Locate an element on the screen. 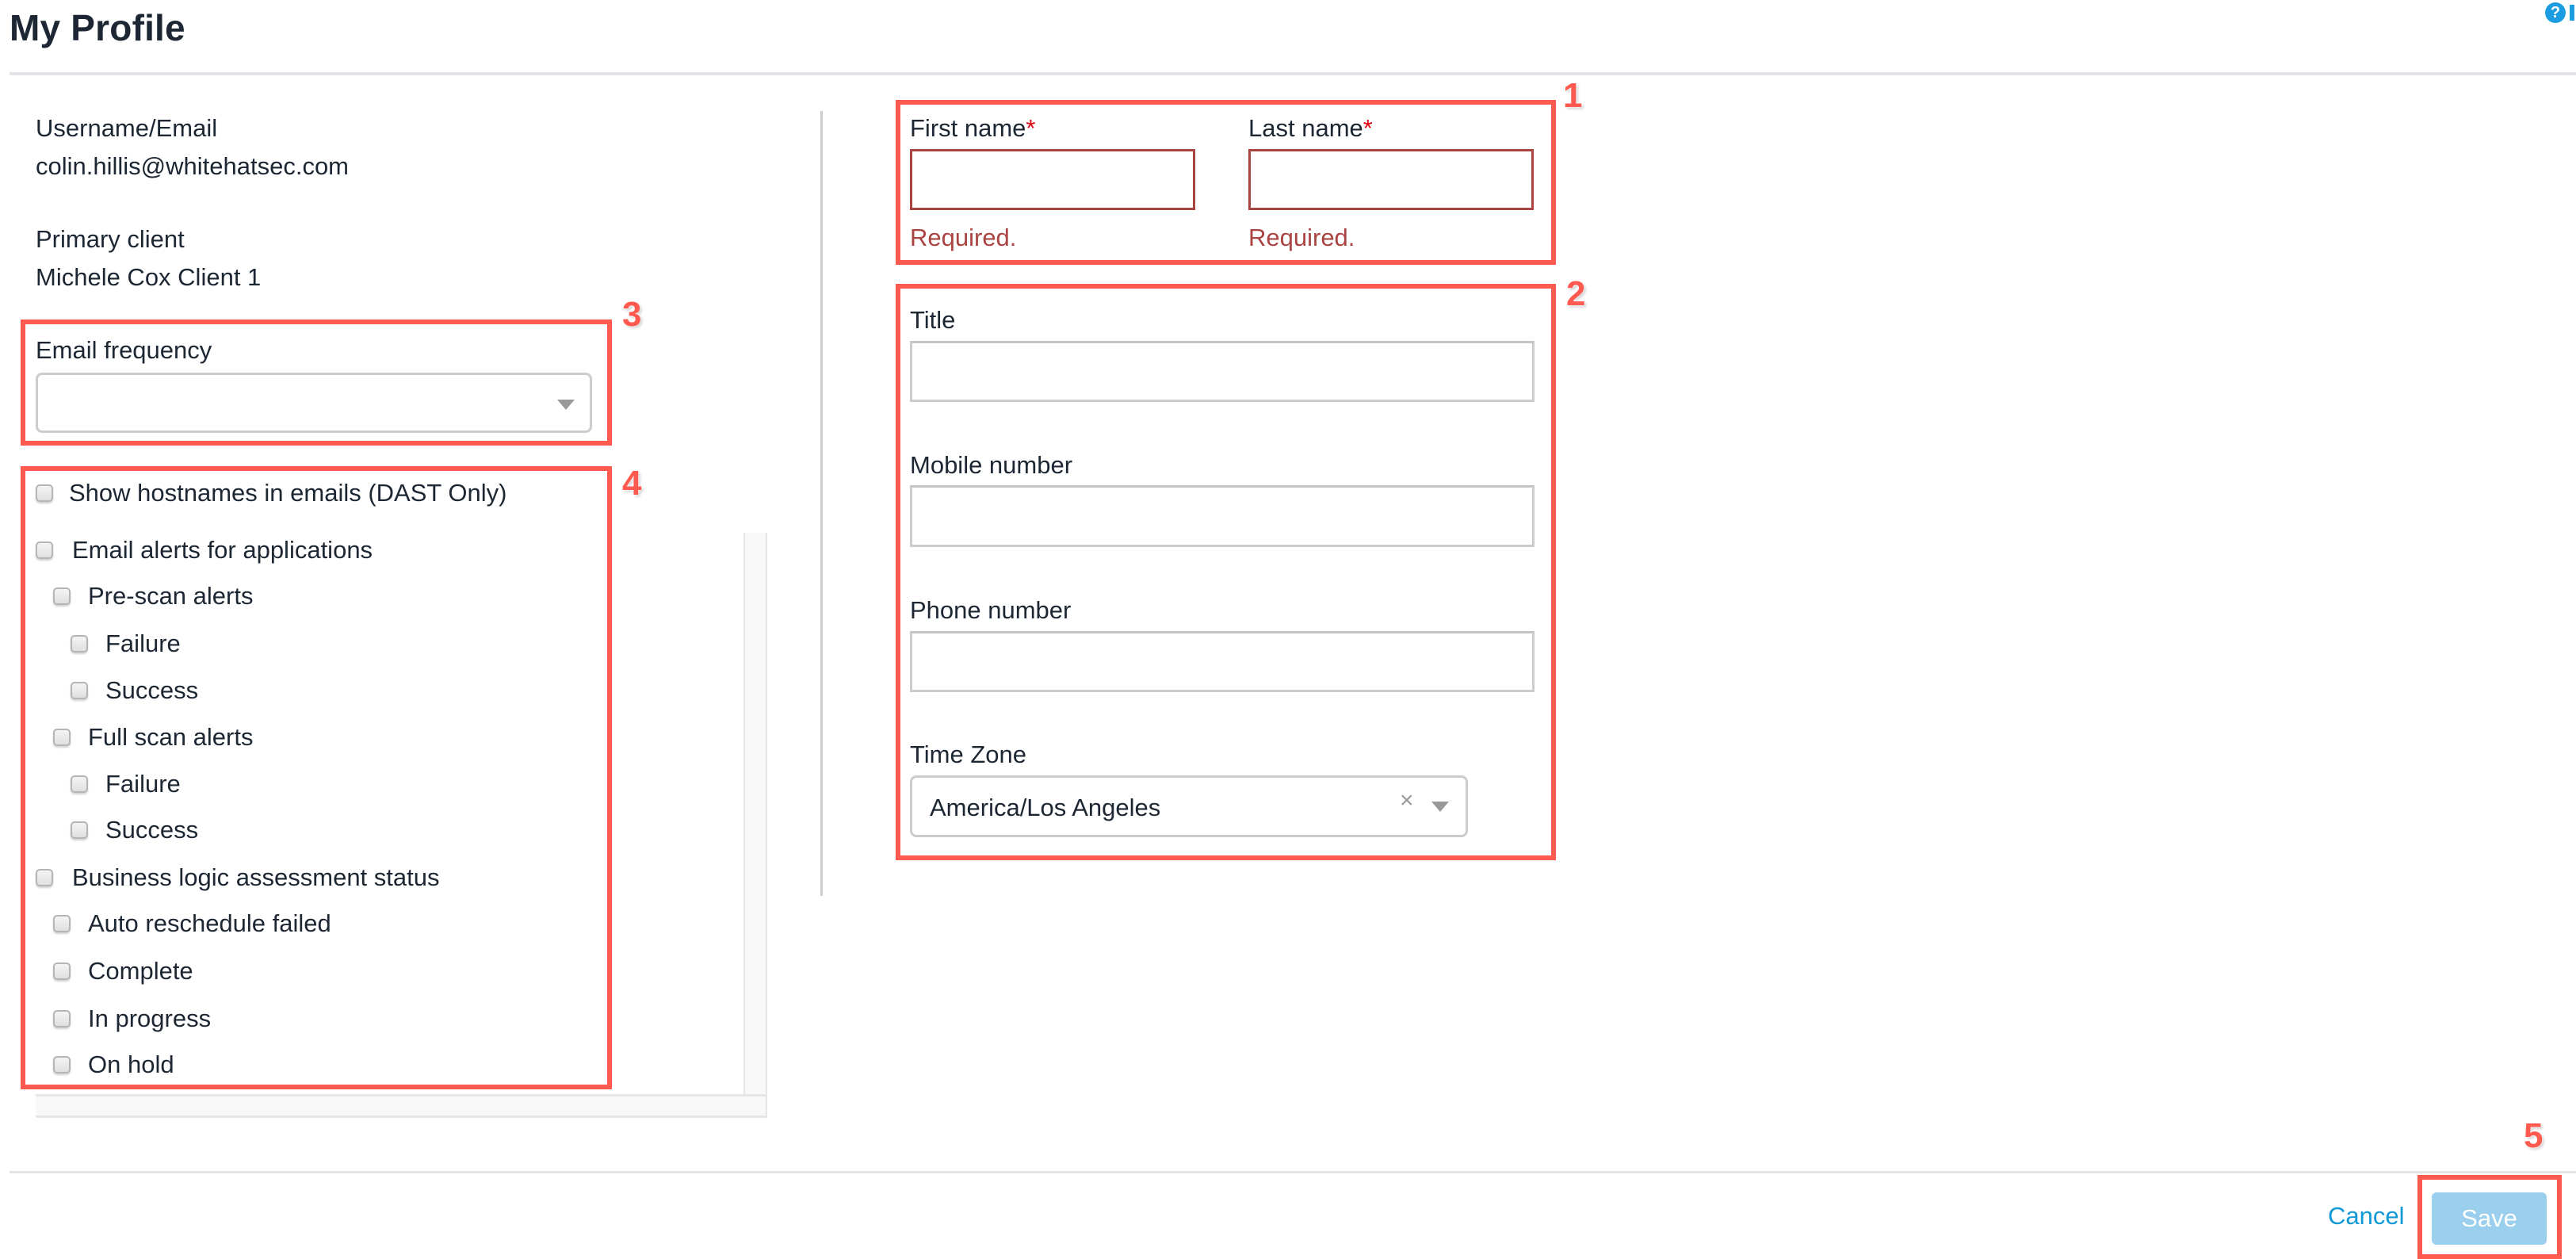 This screenshot has height=1259, width=2576. time-zone-value: America/Los Angeles is located at coordinates (1045, 807).